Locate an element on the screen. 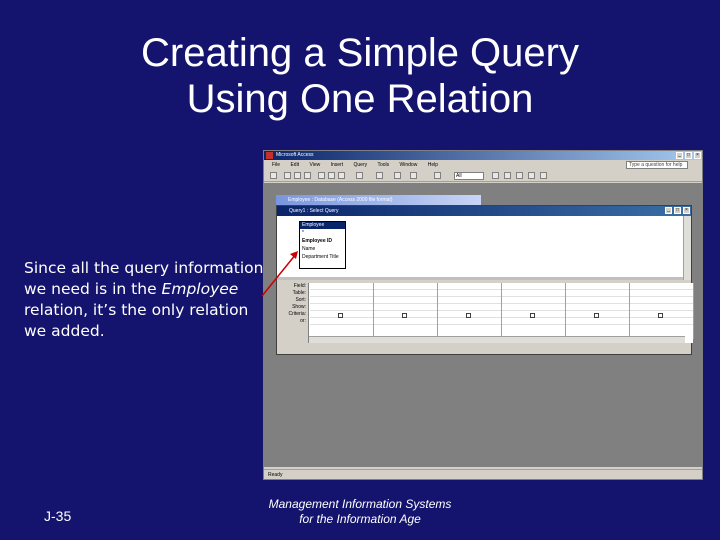  query-type-icon is located at coordinates (379, 175).